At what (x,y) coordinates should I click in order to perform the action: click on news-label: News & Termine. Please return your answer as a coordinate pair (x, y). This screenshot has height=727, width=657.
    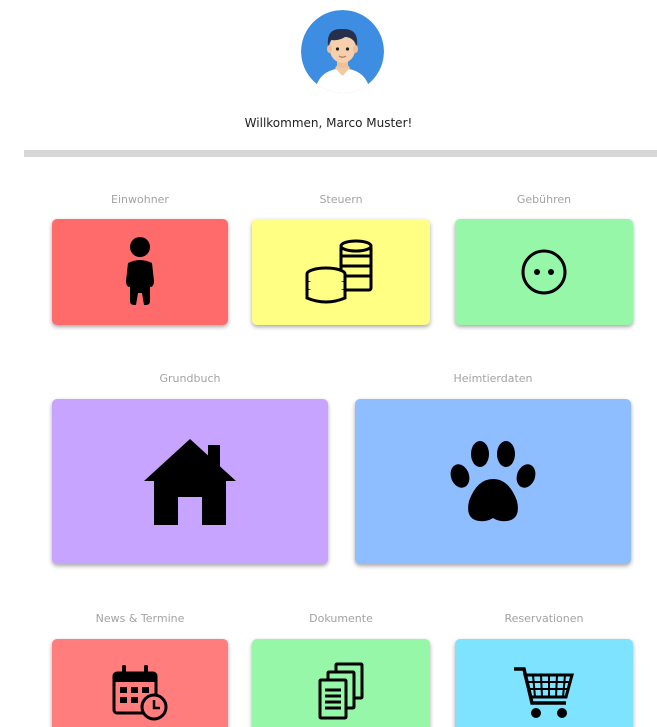
    Looking at the image, I should click on (140, 618).